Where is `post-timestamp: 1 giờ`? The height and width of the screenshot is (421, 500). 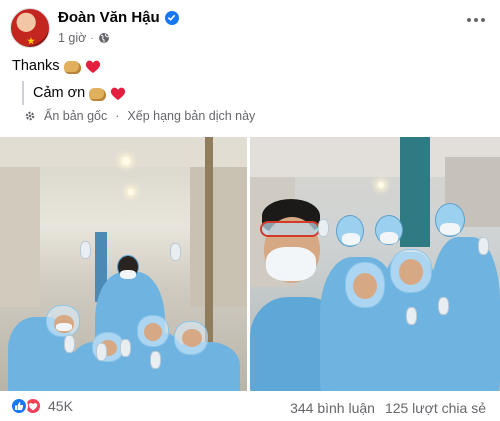 post-timestamp: 1 giờ is located at coordinates (72, 38).